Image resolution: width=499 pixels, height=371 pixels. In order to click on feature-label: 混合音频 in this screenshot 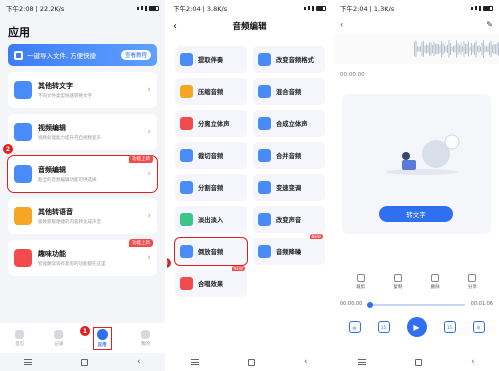, I will do `click(289, 92)`.